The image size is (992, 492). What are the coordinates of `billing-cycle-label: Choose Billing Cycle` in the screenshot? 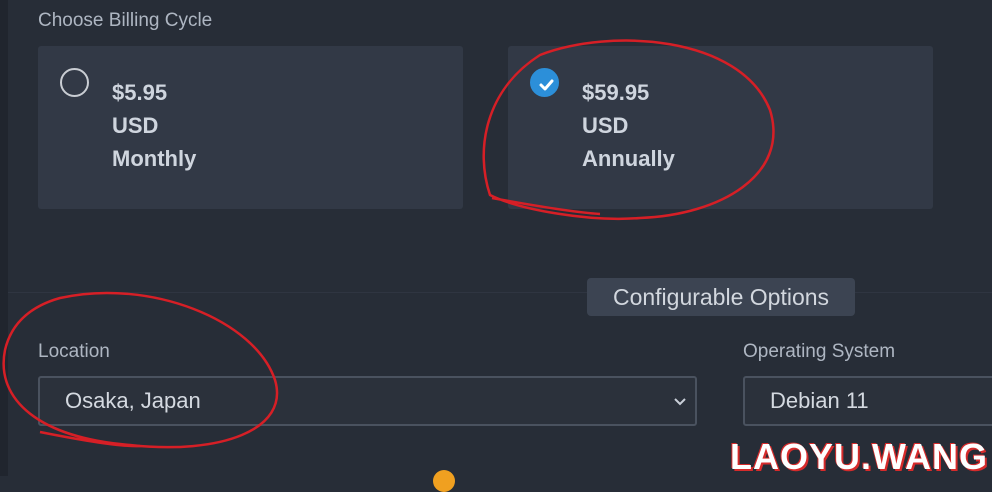 It's located at (125, 20).